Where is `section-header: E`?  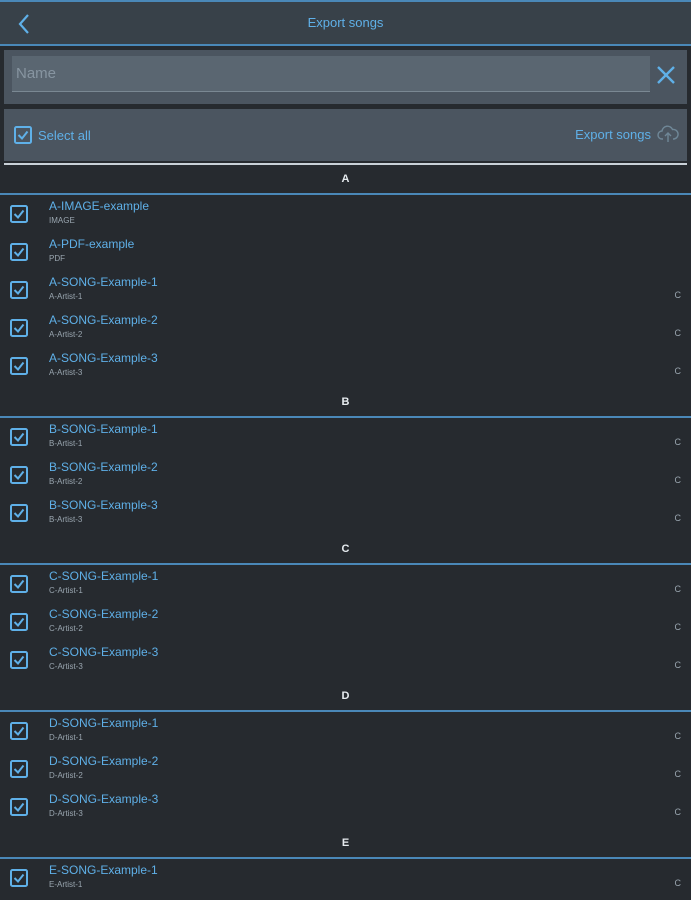 section-header: E is located at coordinates (345, 844).